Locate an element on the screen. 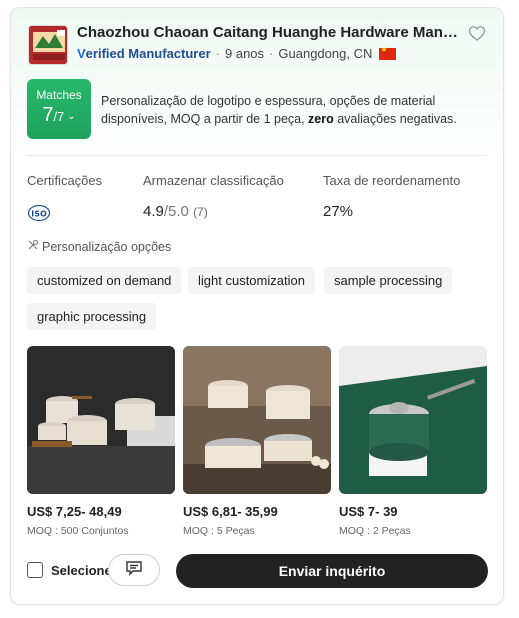  reorder-label: Taxa de reordenamento is located at coordinates (392, 180).